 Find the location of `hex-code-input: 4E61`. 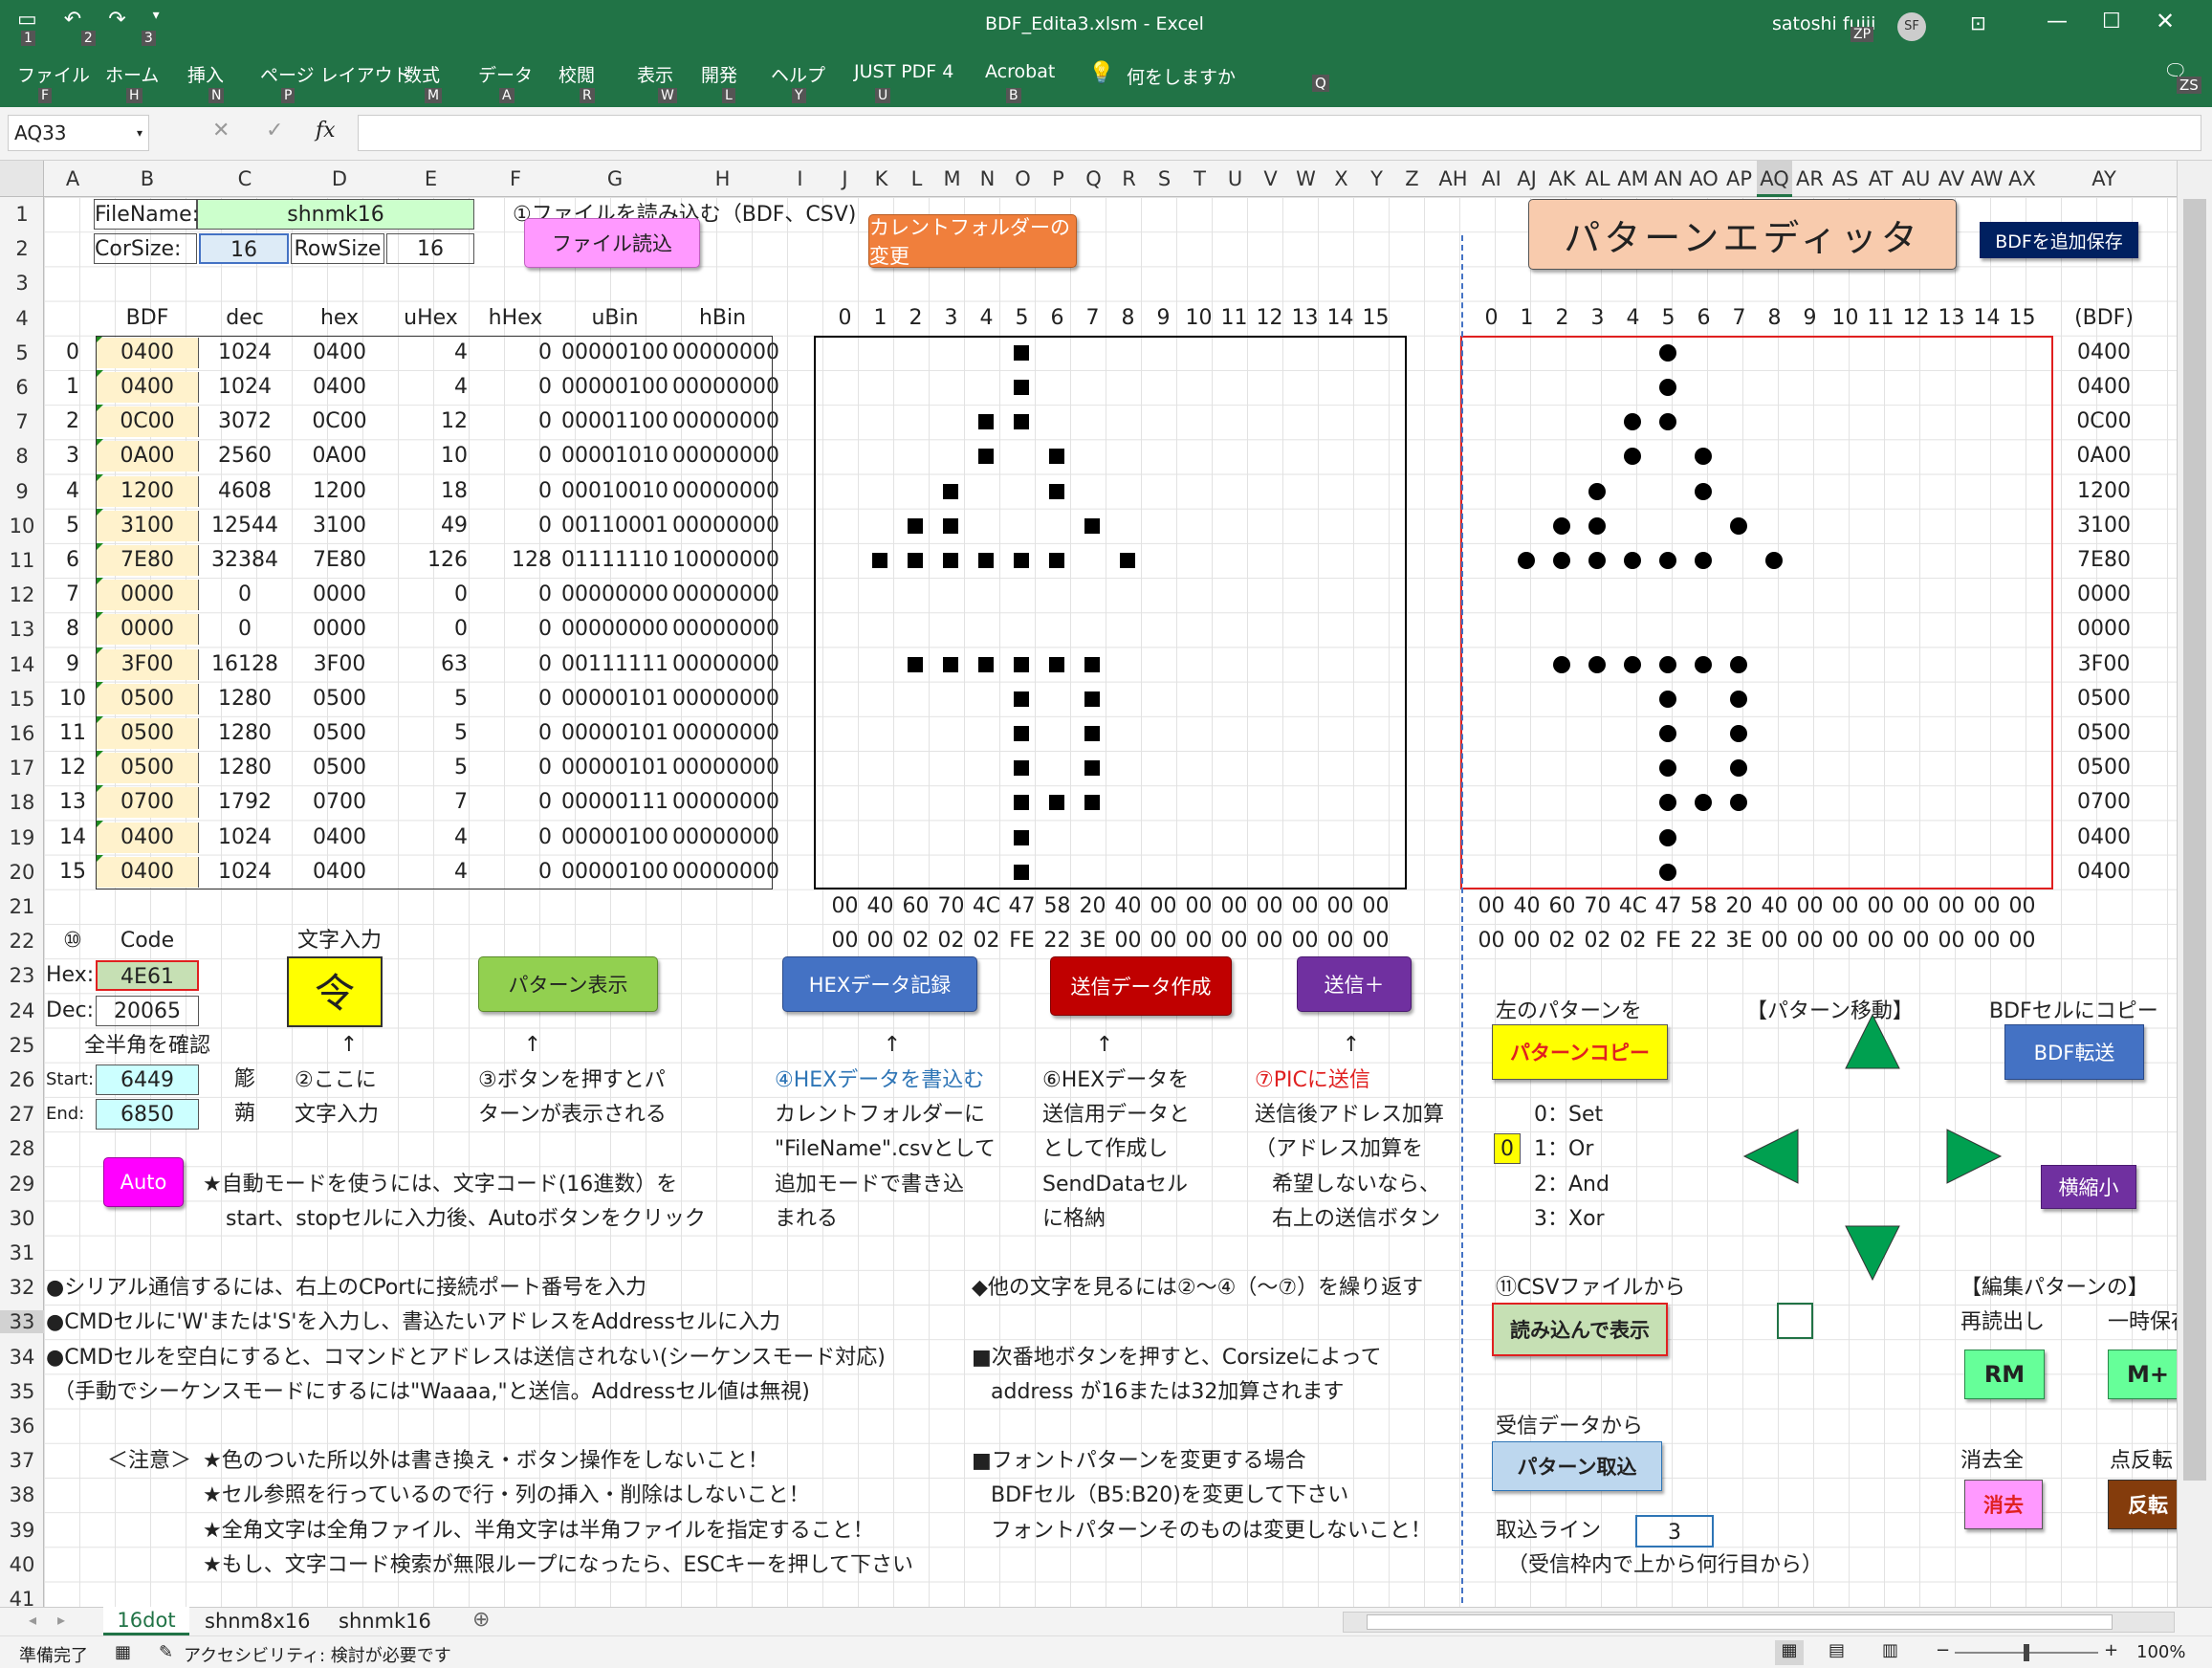

hex-code-input: 4E61 is located at coordinates (147, 976).